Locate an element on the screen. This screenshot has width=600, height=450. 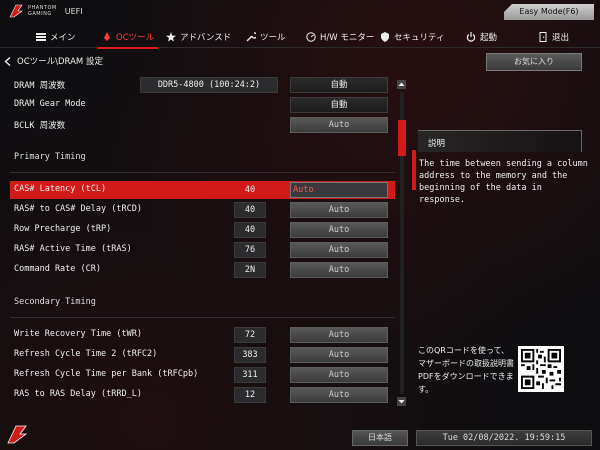
tab-hw-monitor: H/W モニター is located at coordinates (340, 37).